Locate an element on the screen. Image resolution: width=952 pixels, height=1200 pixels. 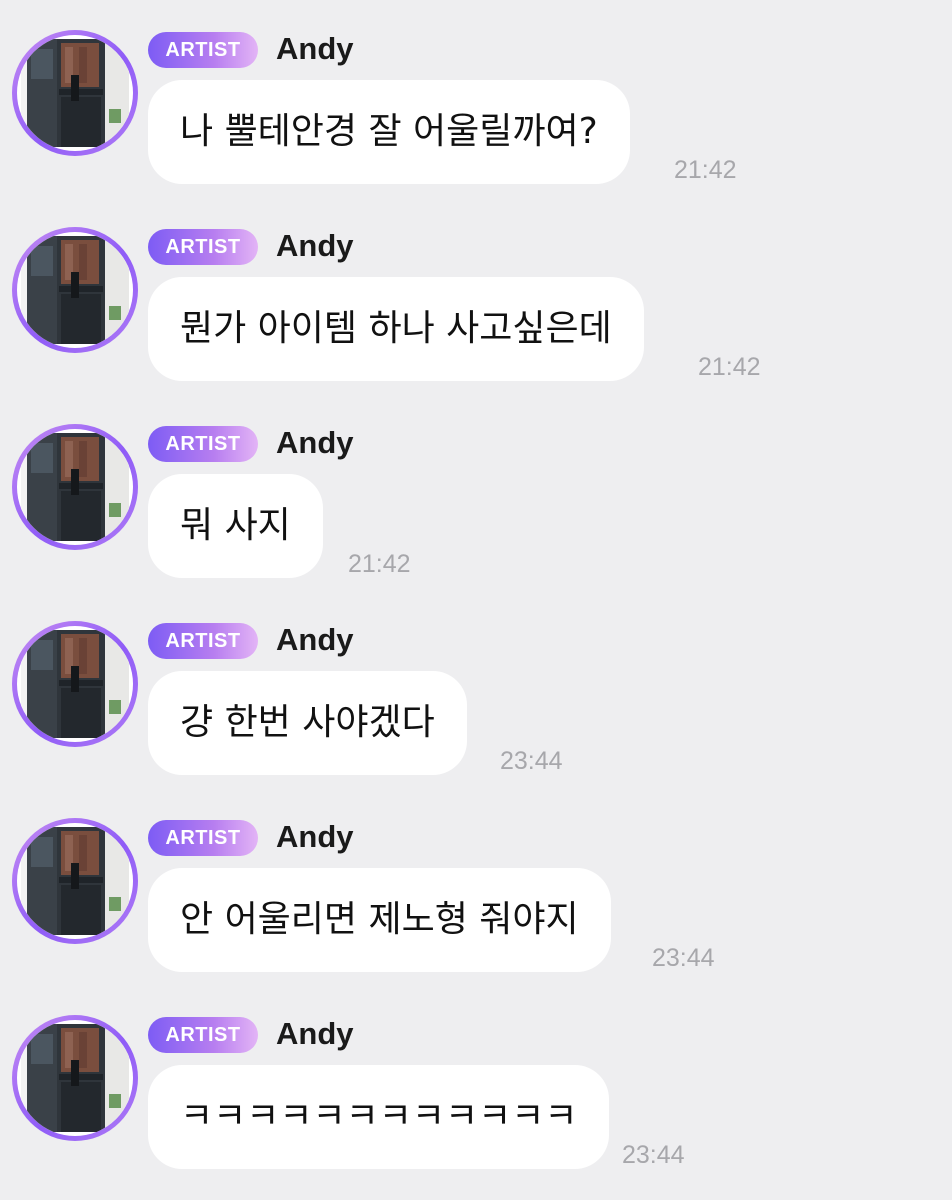
message-bubble: ㅋㅋㅋㅋㅋㅋㅋㅋㅋㅋㅋㅋ is located at coordinates (379, 1117).